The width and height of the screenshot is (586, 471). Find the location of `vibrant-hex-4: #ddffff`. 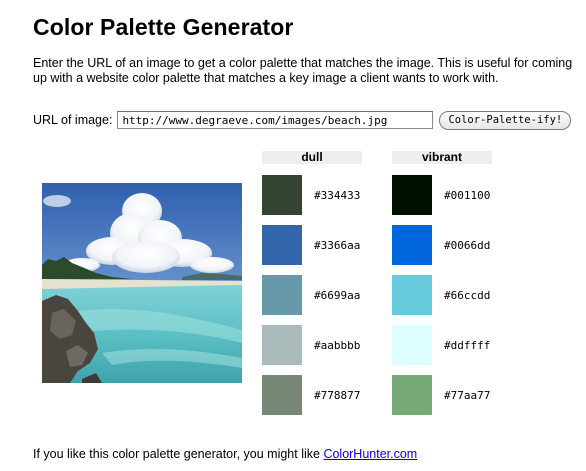

vibrant-hex-4: #ddffff is located at coordinates (467, 345).